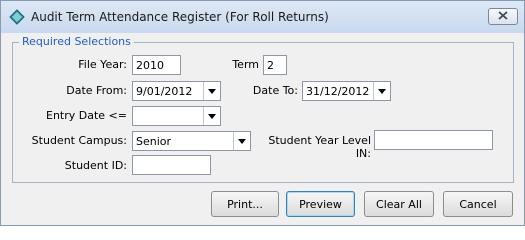 This screenshot has height=240, width=525. I want to click on date-from-value: 9/01/2012, so click(164, 91).